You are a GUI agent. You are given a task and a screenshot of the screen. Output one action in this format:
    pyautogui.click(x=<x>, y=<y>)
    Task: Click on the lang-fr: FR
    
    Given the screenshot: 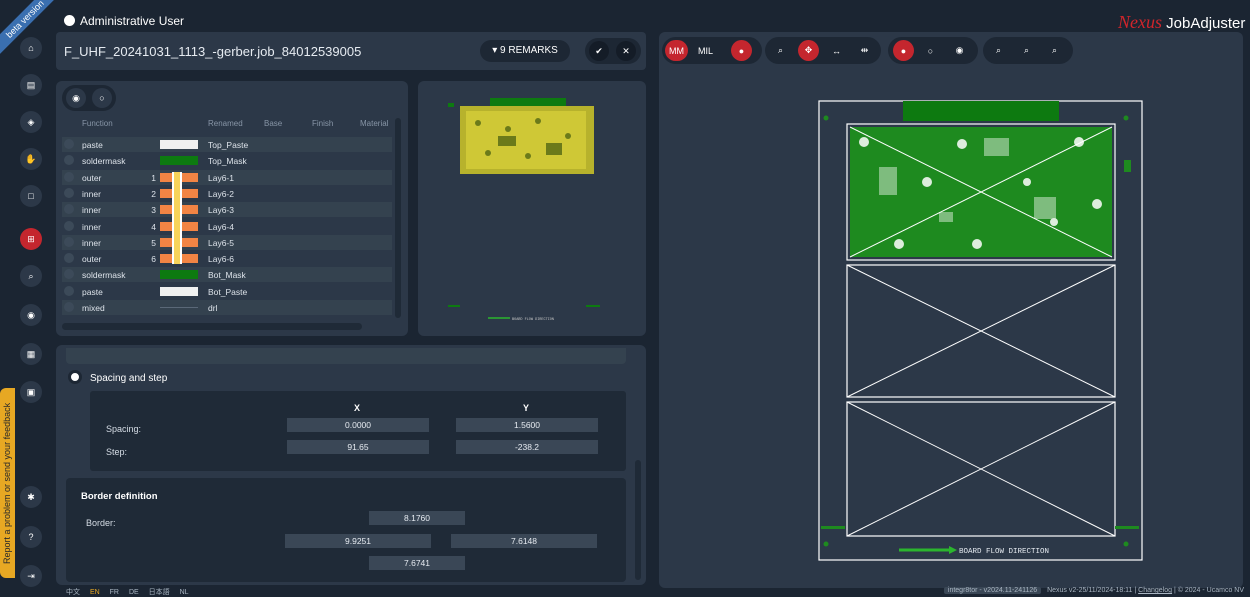 What is the action you would take?
    pyautogui.click(x=114, y=592)
    